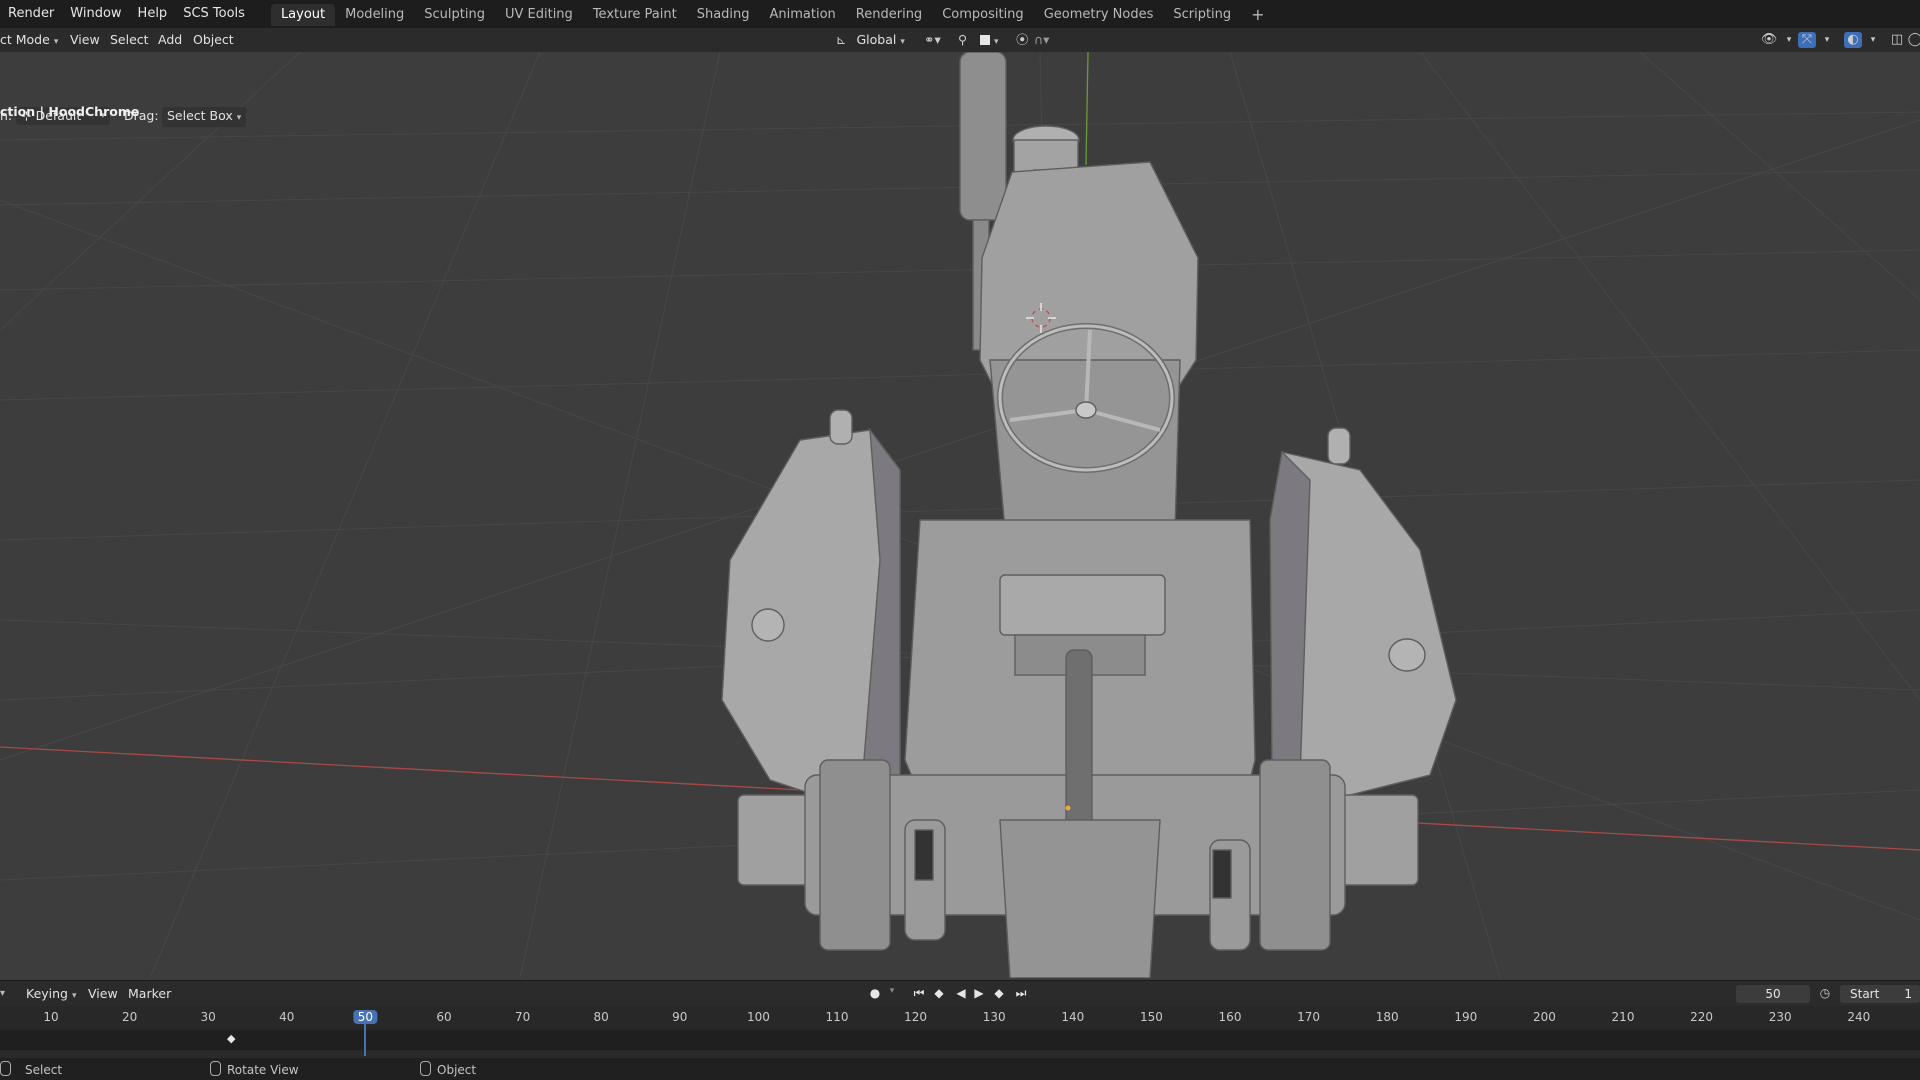 Image resolution: width=1920 pixels, height=1080 pixels. Describe the element at coordinates (1825, 993) in the screenshot. I see `clock-icon: ◷` at that location.